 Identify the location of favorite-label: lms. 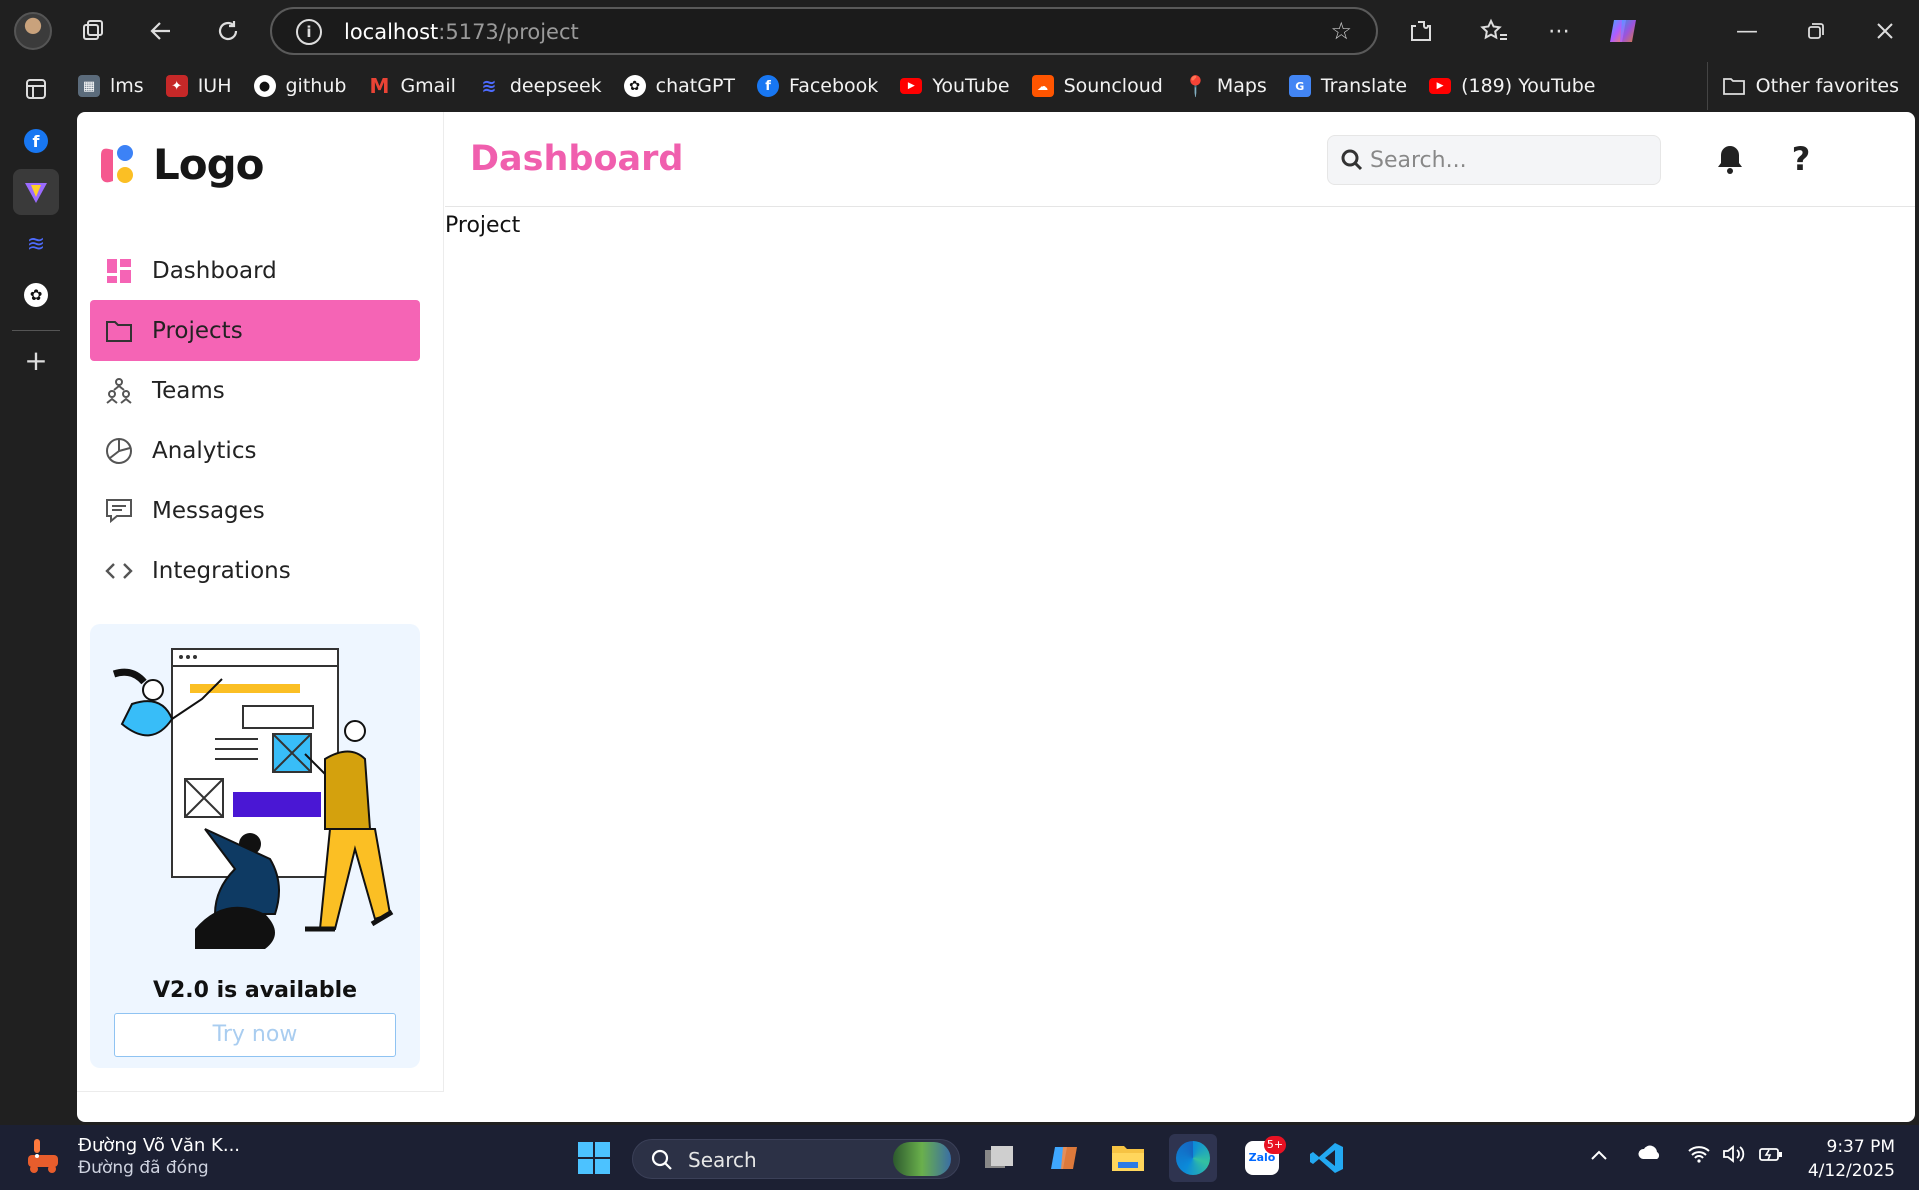
(127, 86).